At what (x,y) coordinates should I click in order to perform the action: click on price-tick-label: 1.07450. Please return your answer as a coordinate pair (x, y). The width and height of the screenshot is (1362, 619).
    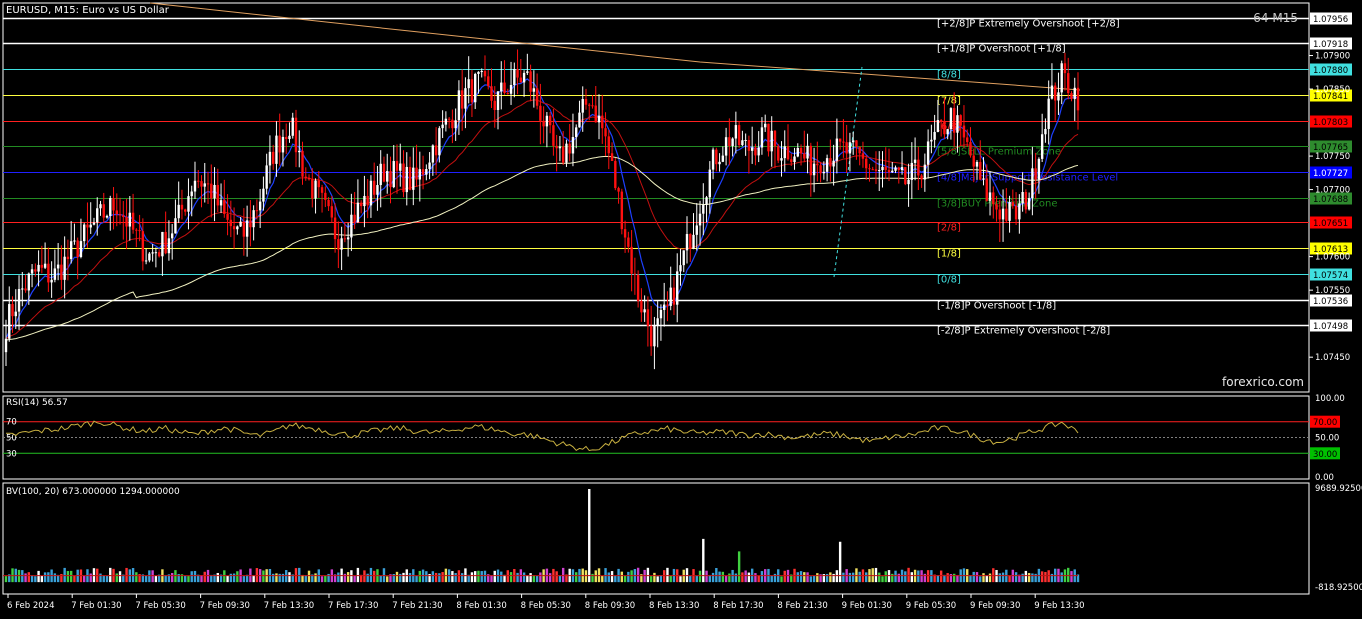
    Looking at the image, I should click on (1332, 358).